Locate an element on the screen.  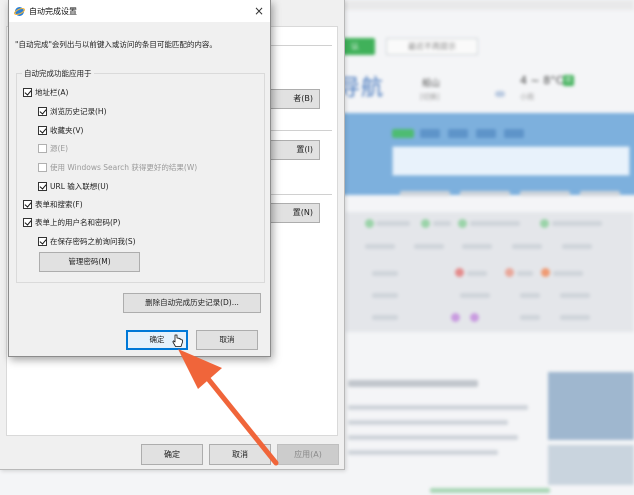
checkbox-forms-searches: 表单和搜索(F) is located at coordinates (53, 204).